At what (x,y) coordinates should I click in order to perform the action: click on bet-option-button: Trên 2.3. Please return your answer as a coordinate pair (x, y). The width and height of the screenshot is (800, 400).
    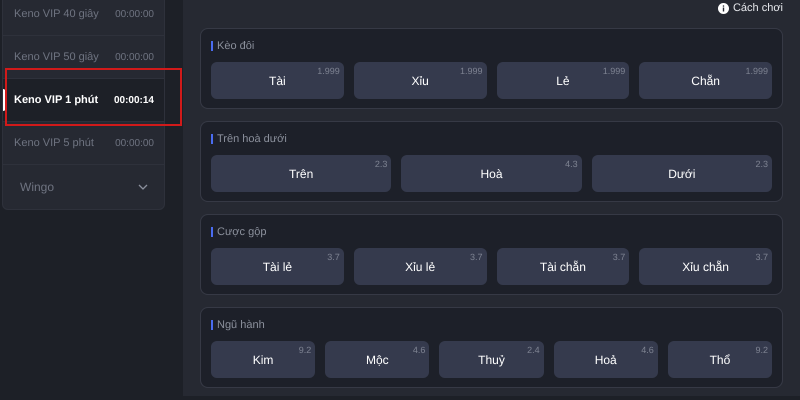
    Looking at the image, I should click on (301, 173).